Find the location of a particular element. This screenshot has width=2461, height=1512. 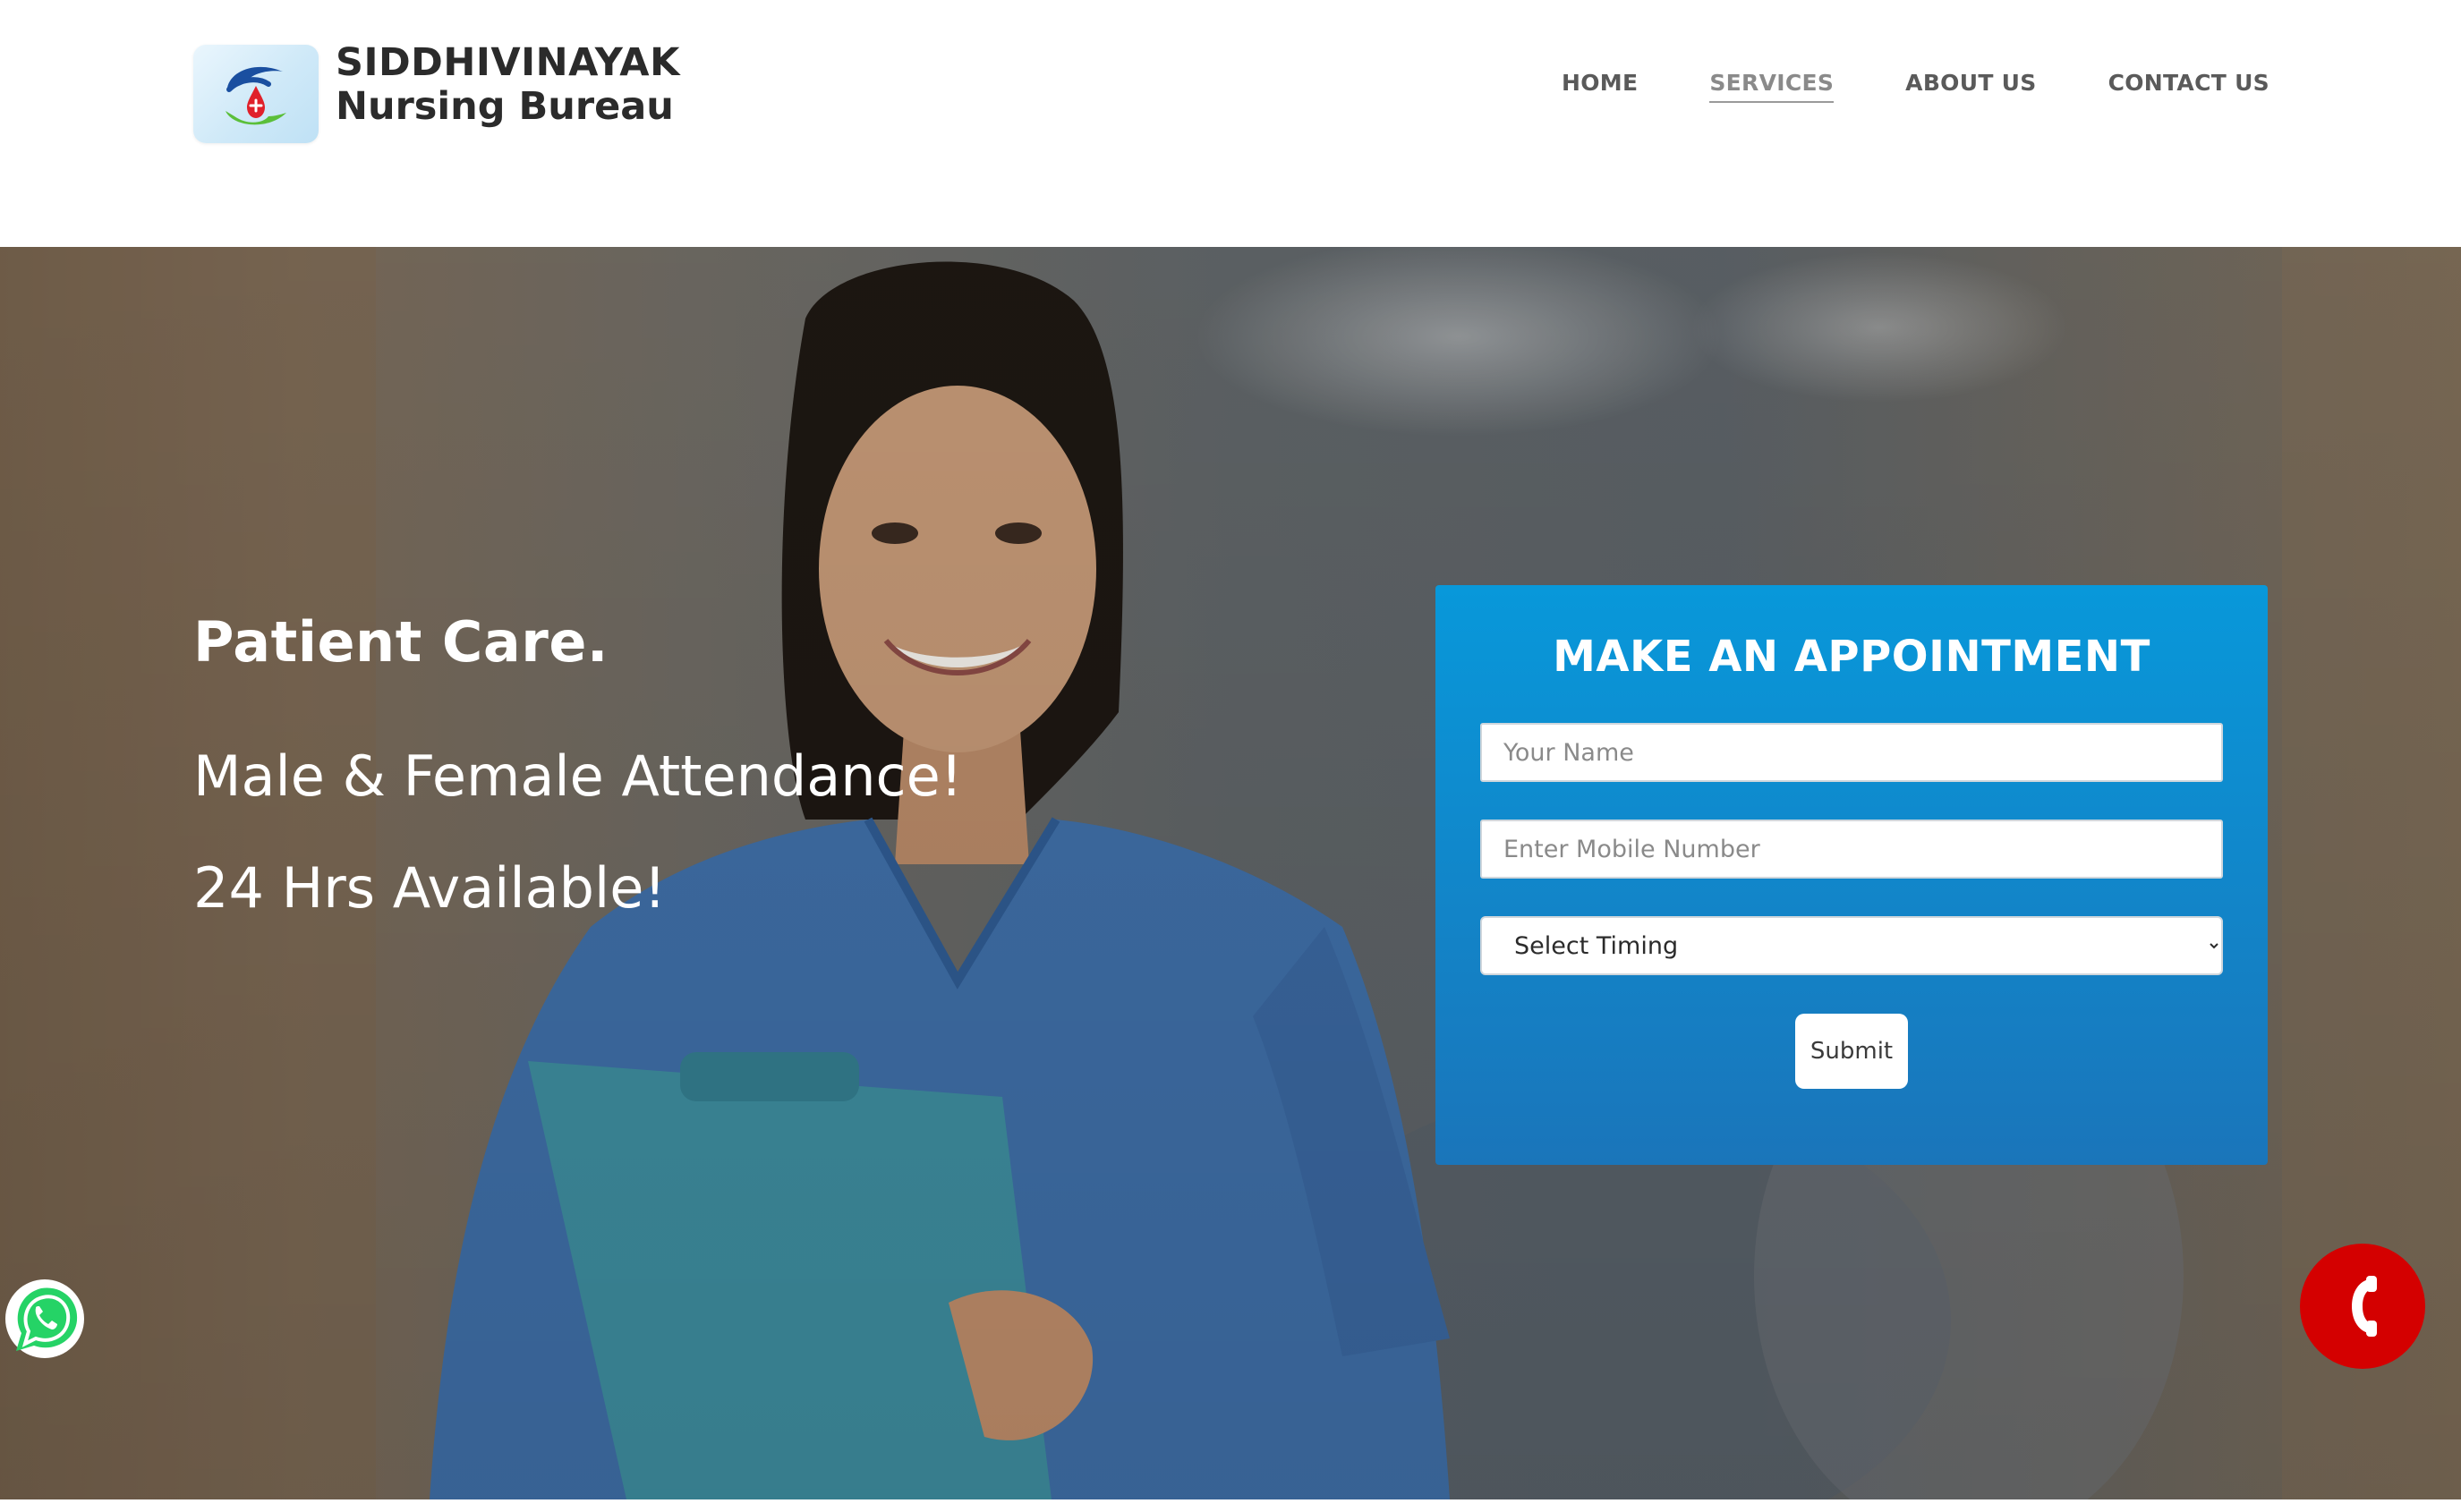

timing-select: Select Timing is located at coordinates (1851, 945).